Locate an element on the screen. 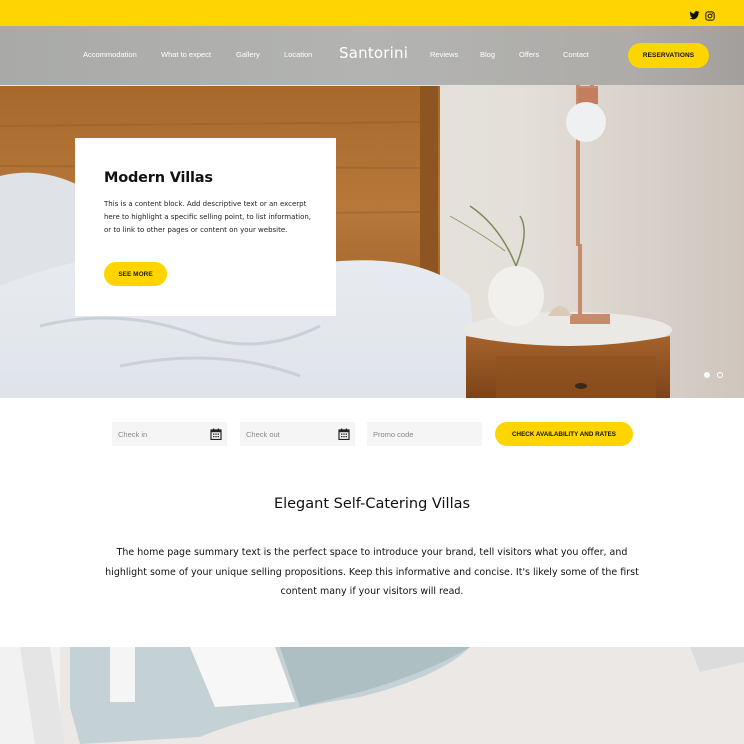  santorini-terrace-image is located at coordinates (372, 695).